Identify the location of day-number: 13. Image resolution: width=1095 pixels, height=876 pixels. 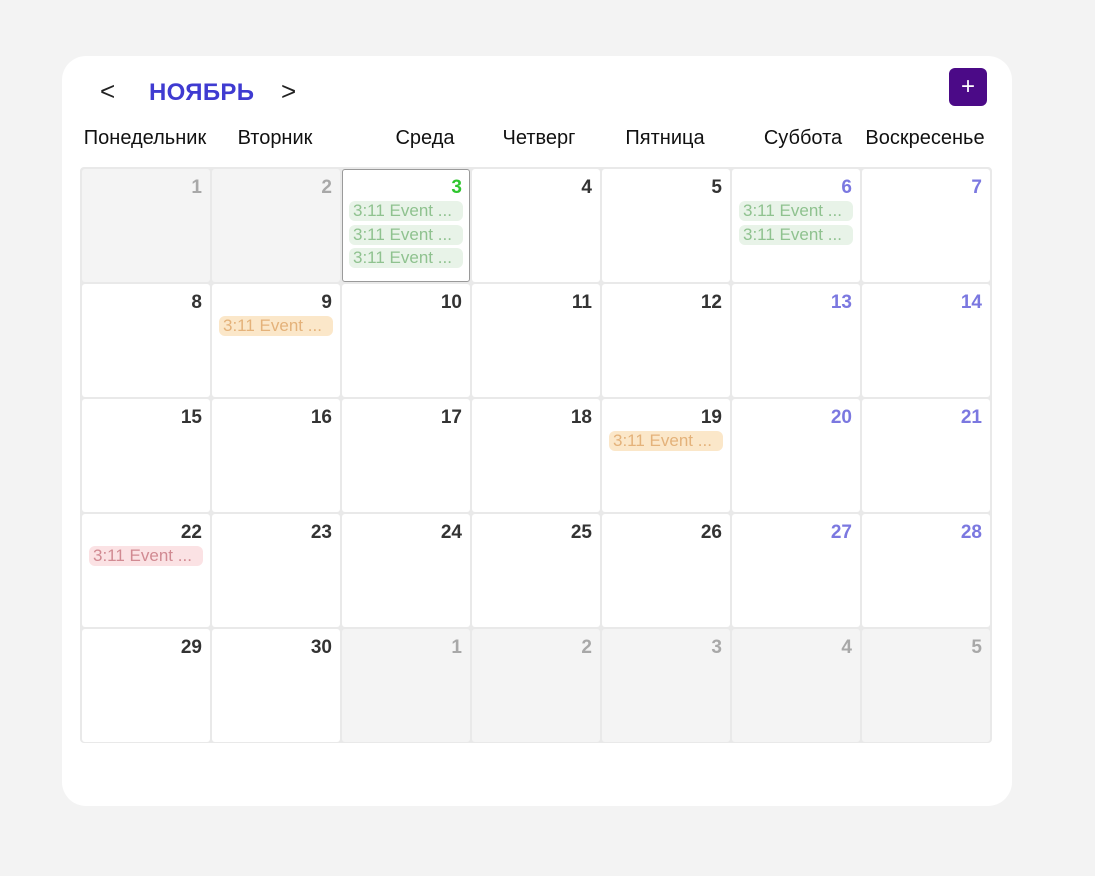
(841, 302).